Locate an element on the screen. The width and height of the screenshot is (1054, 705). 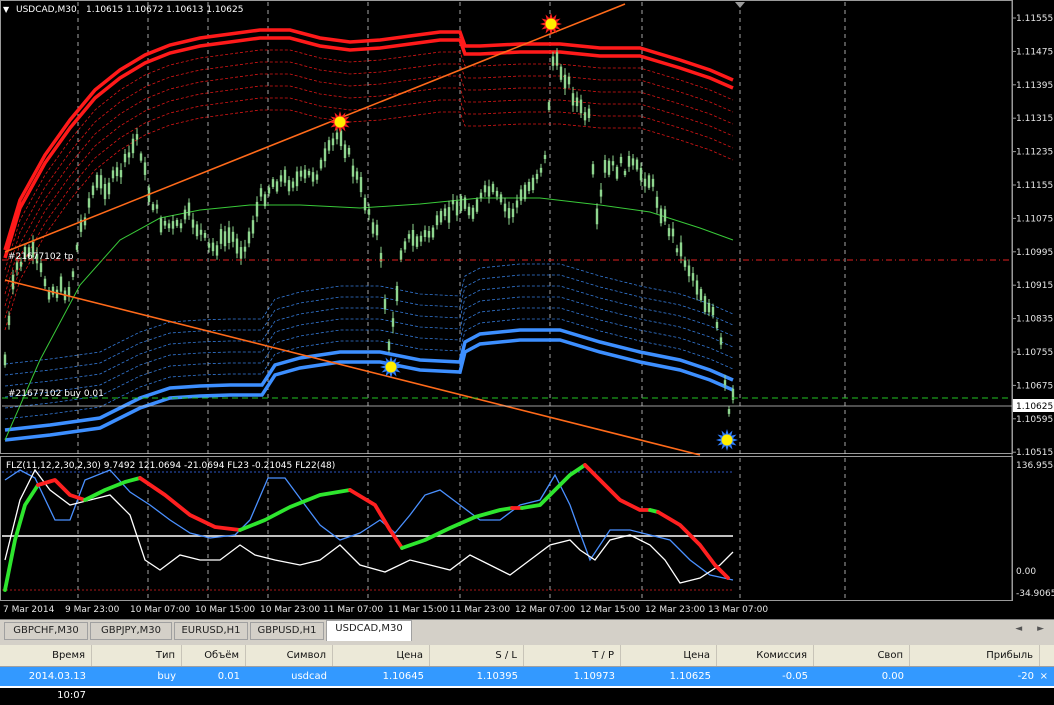
header-swap: Своп is located at coordinates (862, 655).